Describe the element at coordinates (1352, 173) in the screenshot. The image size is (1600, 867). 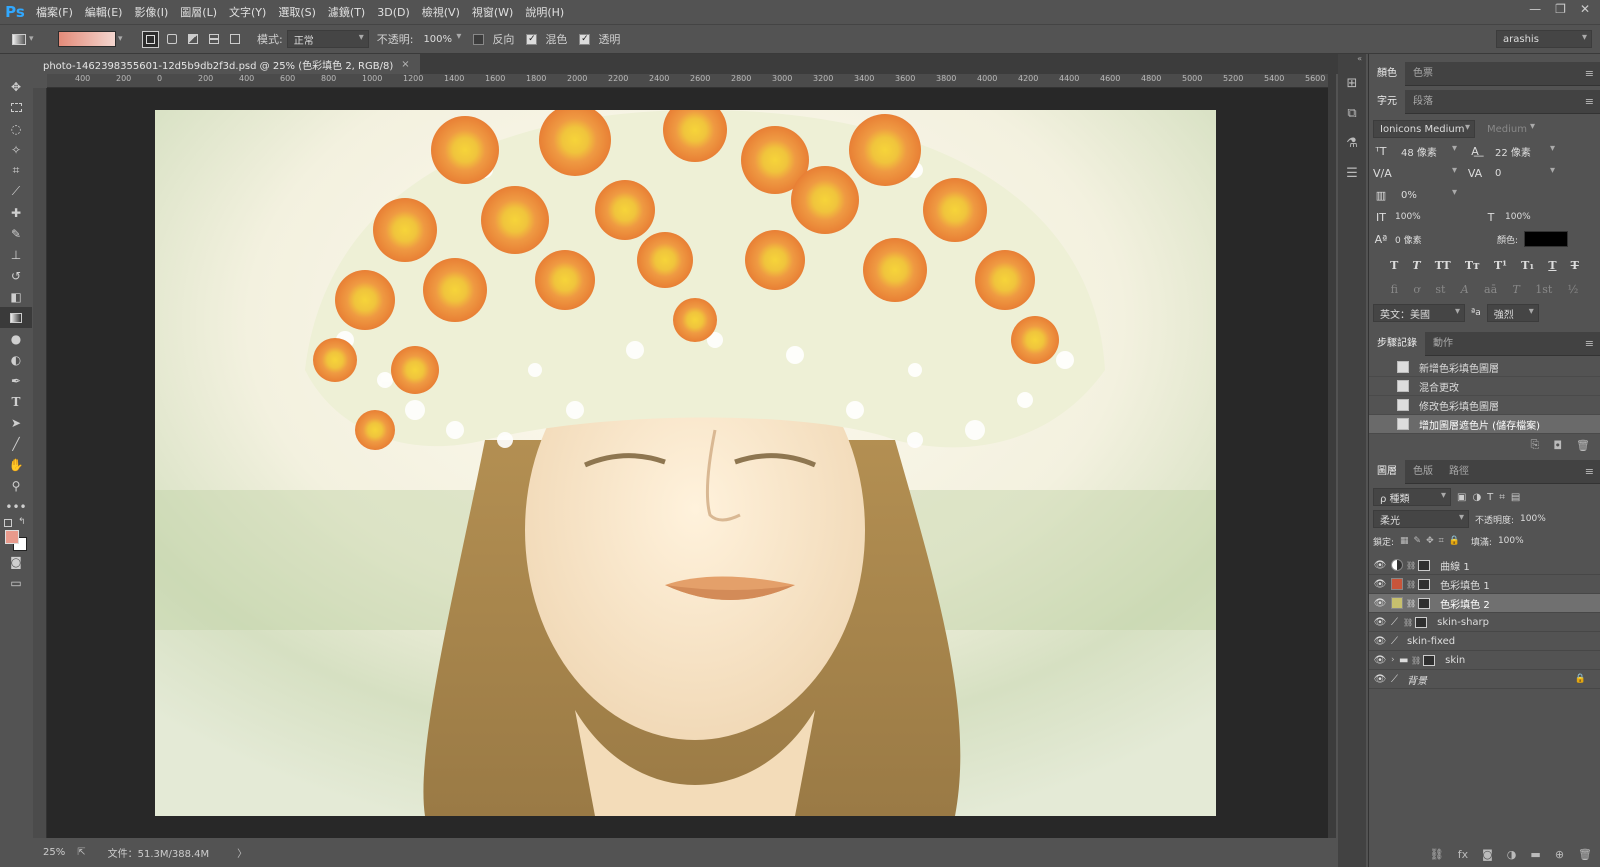
I see `sliders-panel-icon: ☰` at that location.